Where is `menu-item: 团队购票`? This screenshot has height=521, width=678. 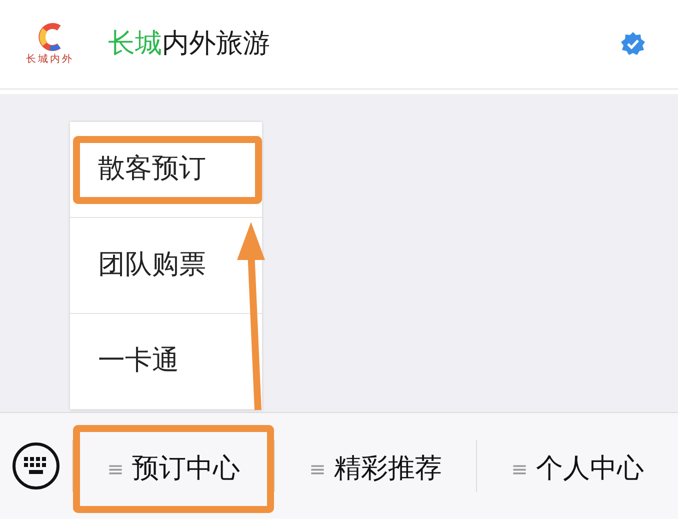
menu-item: 团队购票 is located at coordinates (167, 266).